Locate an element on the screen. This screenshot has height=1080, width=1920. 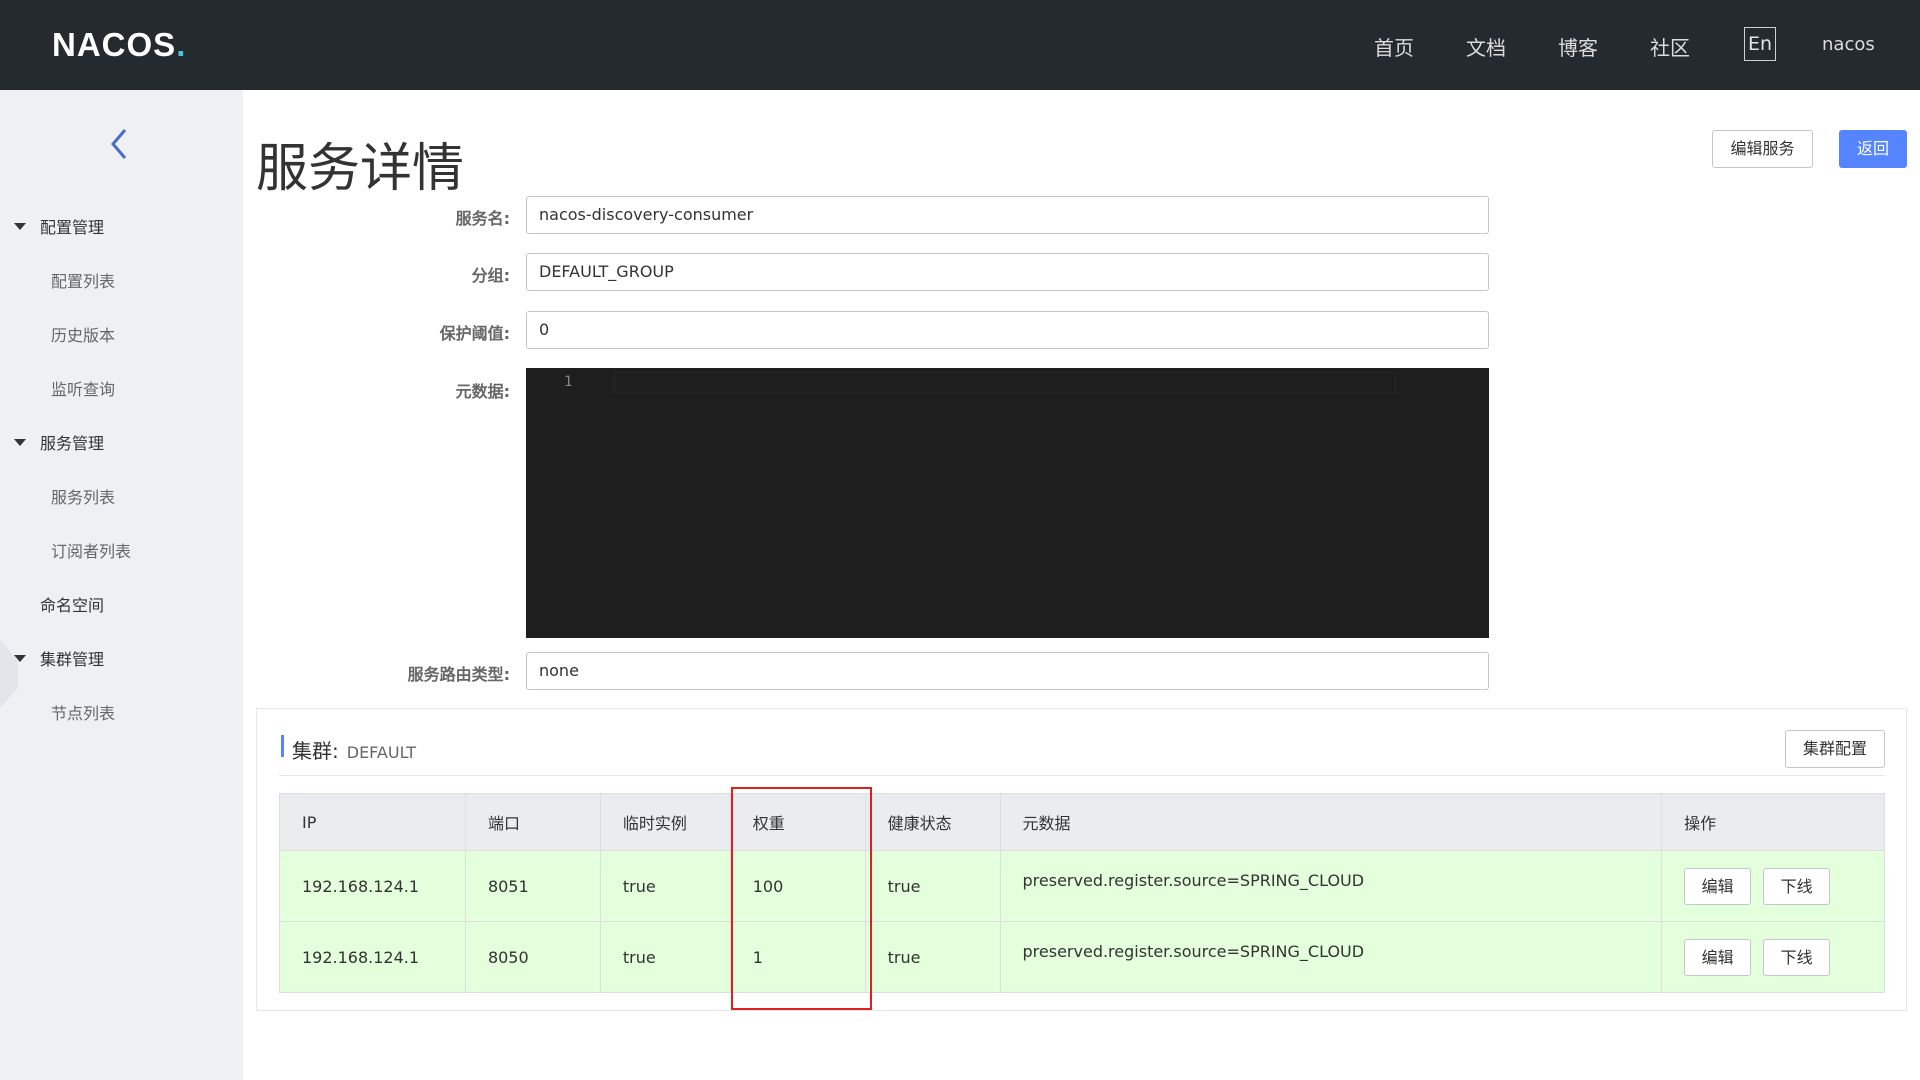
back-button: 返回 is located at coordinates (1873, 149).